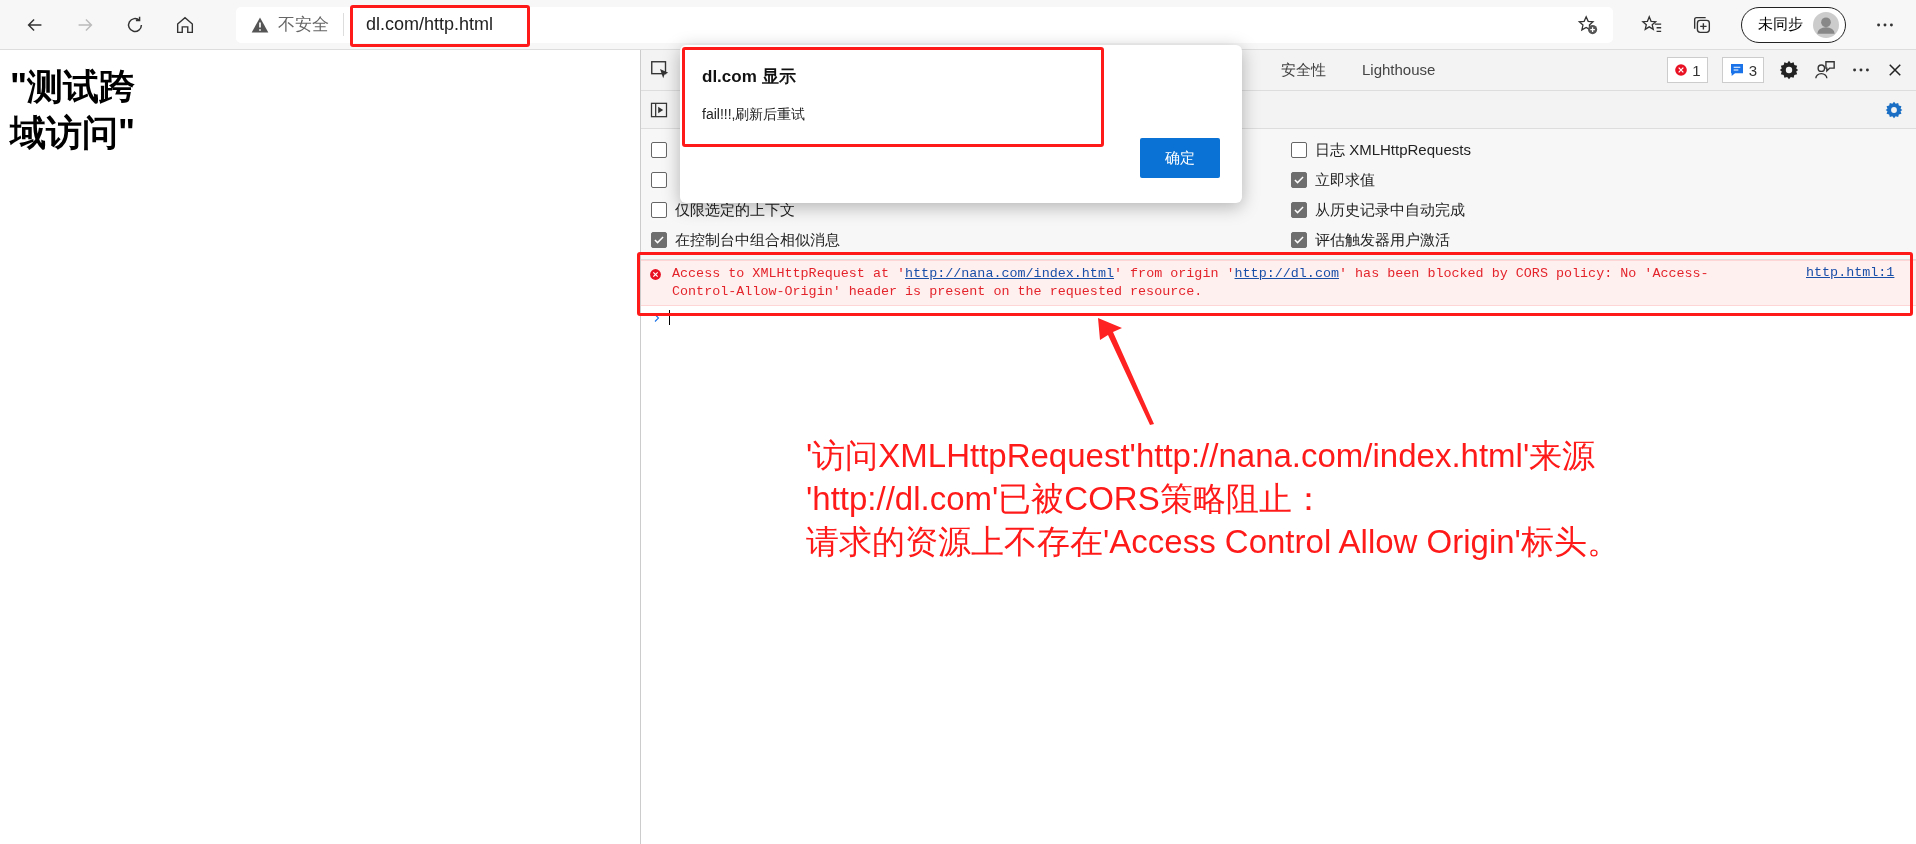 Image resolution: width=1916 pixels, height=844 pixels. What do you see at coordinates (1009, 273) in the screenshot?
I see `url-link: http://nana.com/index.html` at bounding box center [1009, 273].